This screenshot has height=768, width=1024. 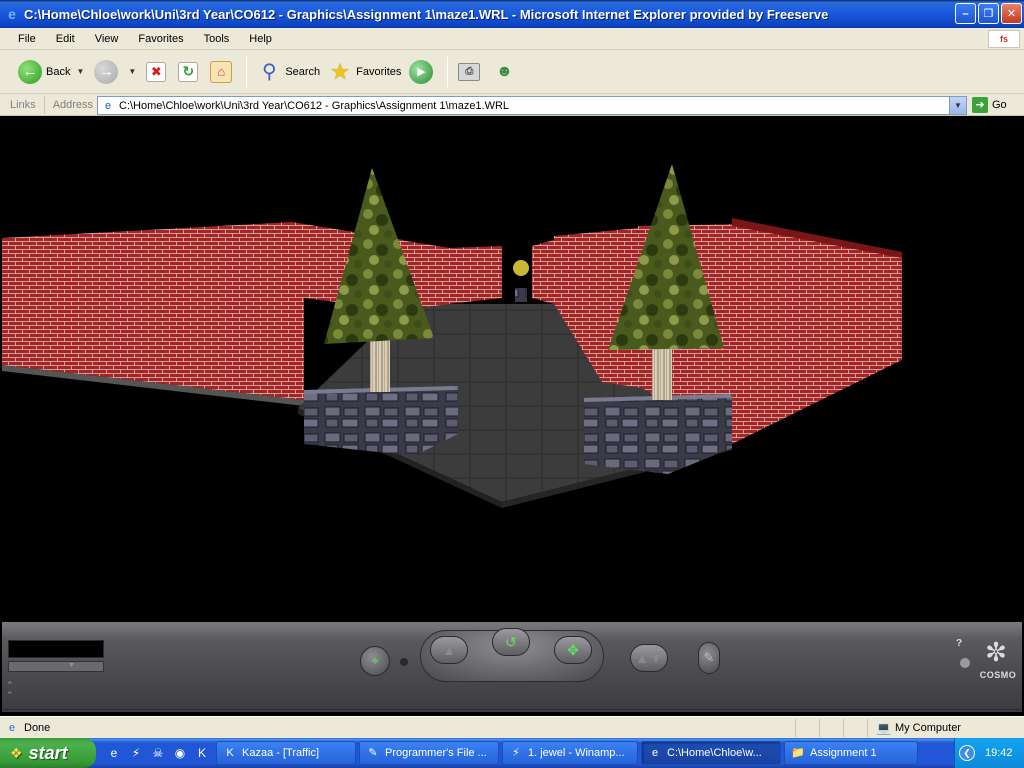 I want to click on pan-control: ✥, so click(x=573, y=650).